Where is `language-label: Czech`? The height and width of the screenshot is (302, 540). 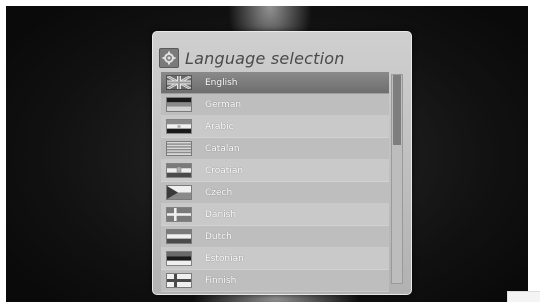 language-label: Czech is located at coordinates (219, 192).